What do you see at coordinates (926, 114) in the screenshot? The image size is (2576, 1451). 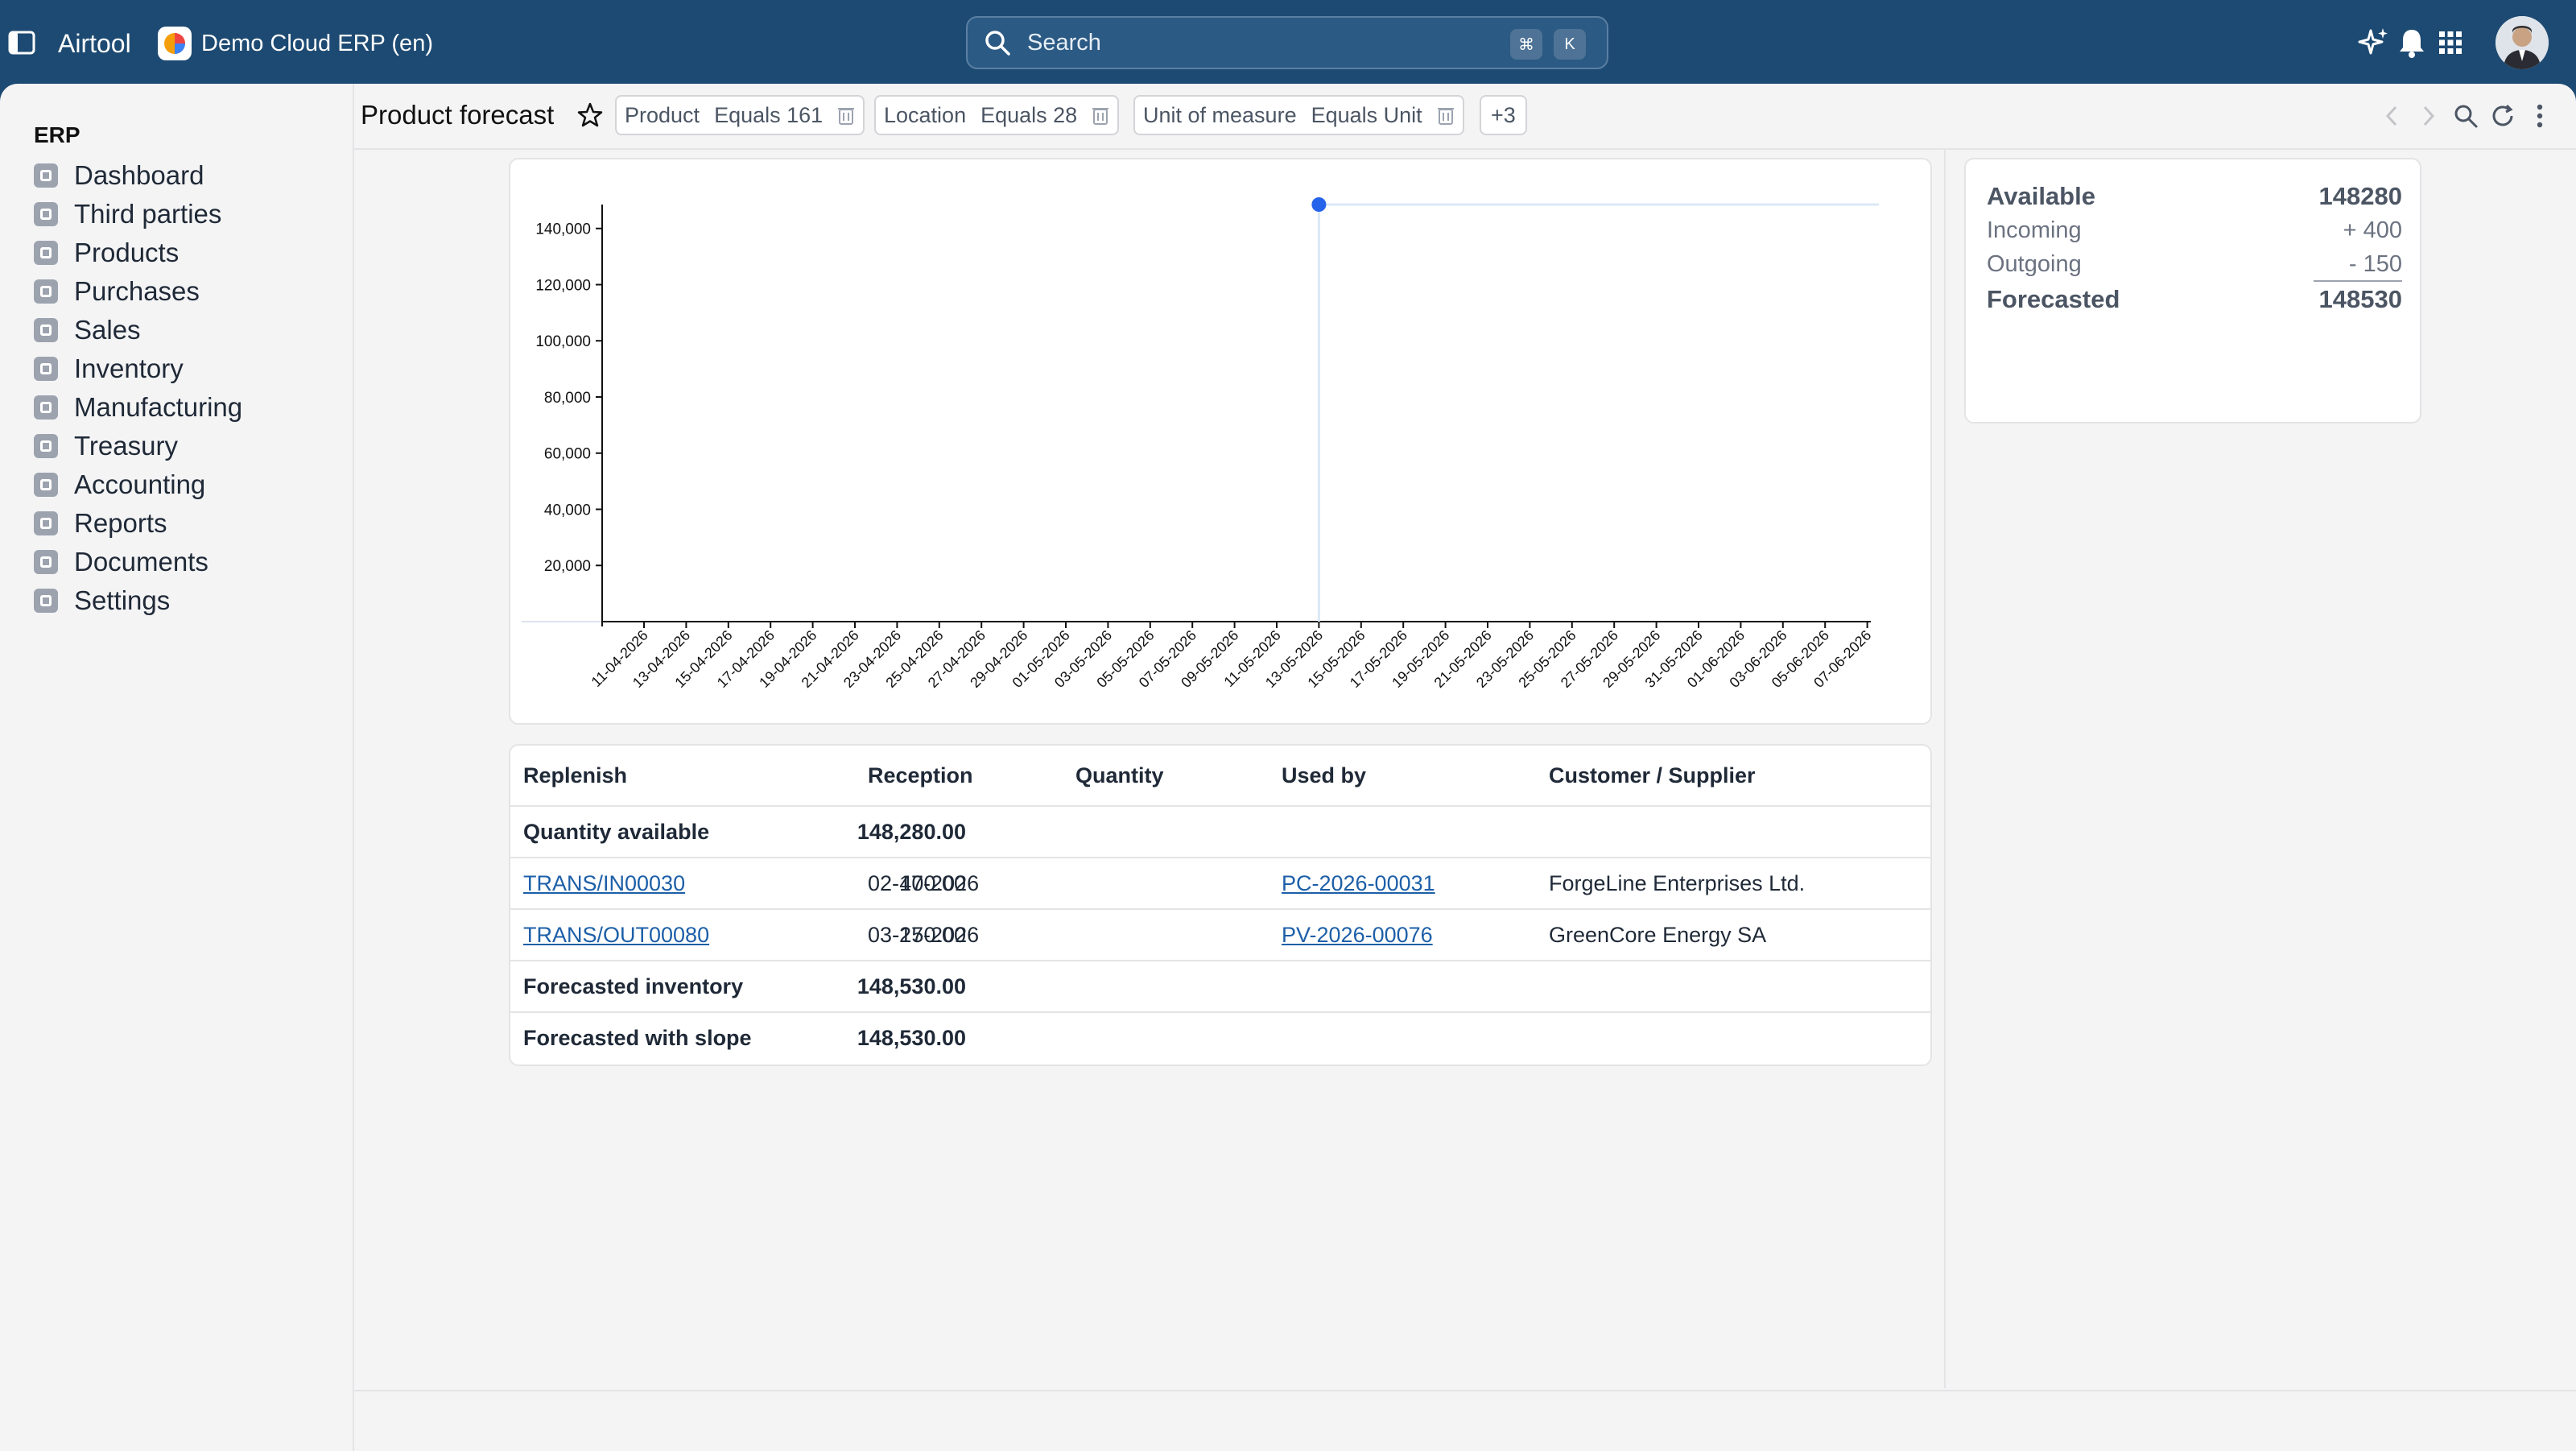 I see `filter-field: Location` at bounding box center [926, 114].